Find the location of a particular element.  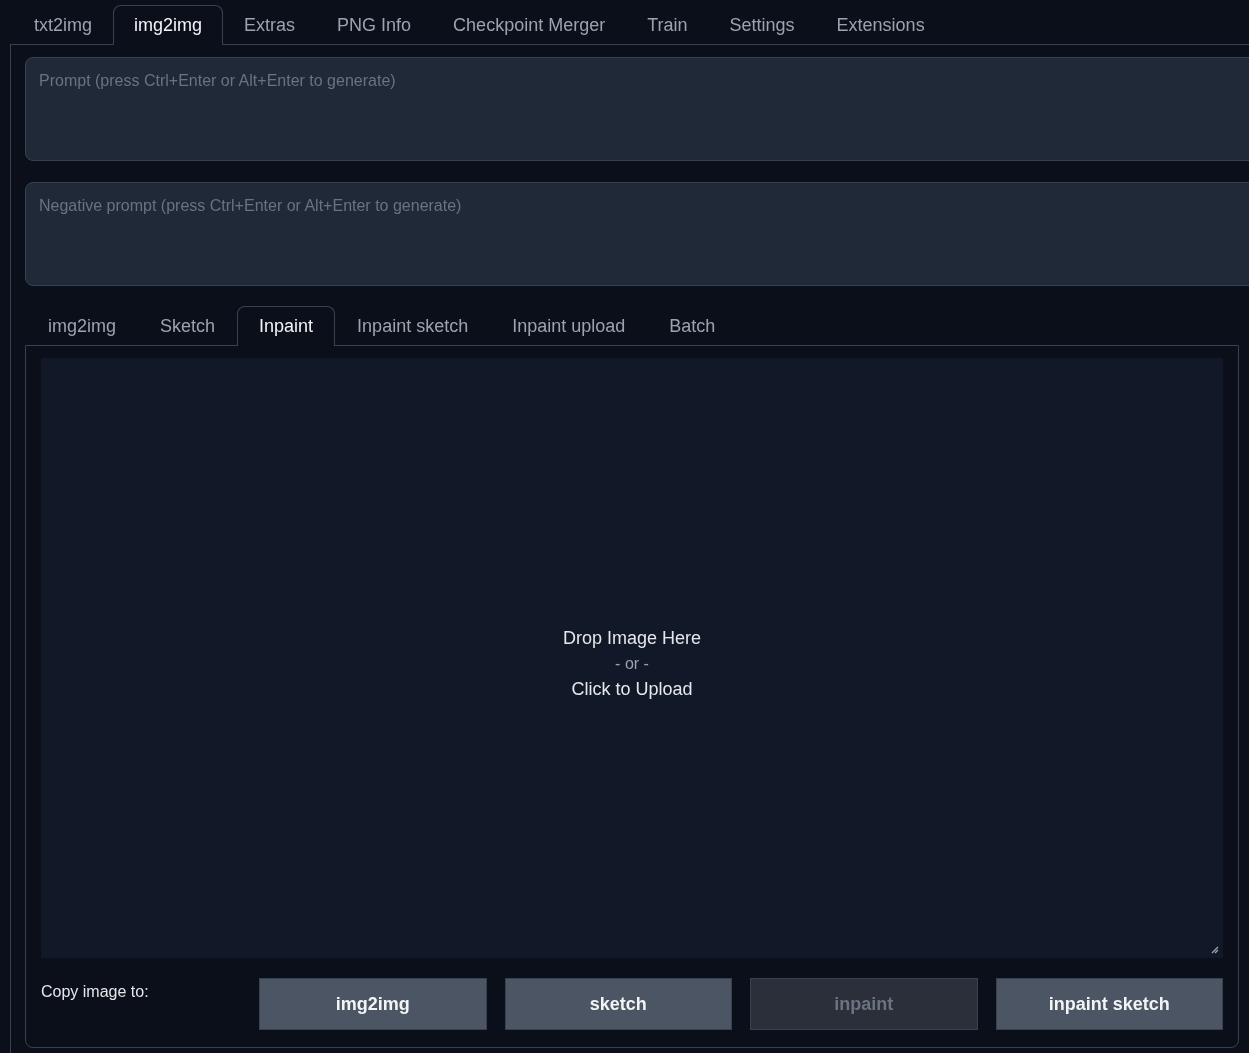

mode-tab: Inpaint sketch is located at coordinates (413, 326).